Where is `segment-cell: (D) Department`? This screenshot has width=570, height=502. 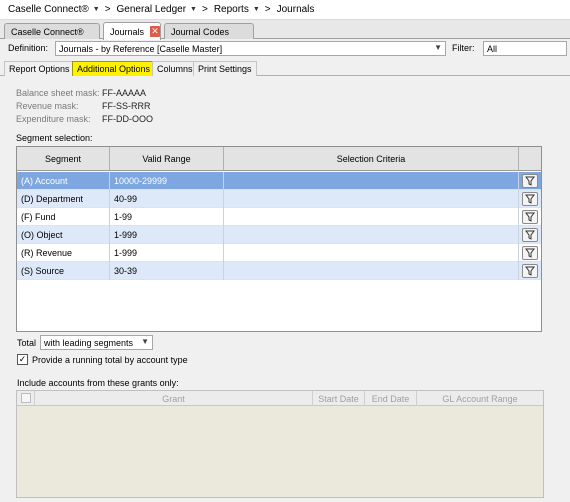
segment-cell: (D) Department is located at coordinates (63, 199).